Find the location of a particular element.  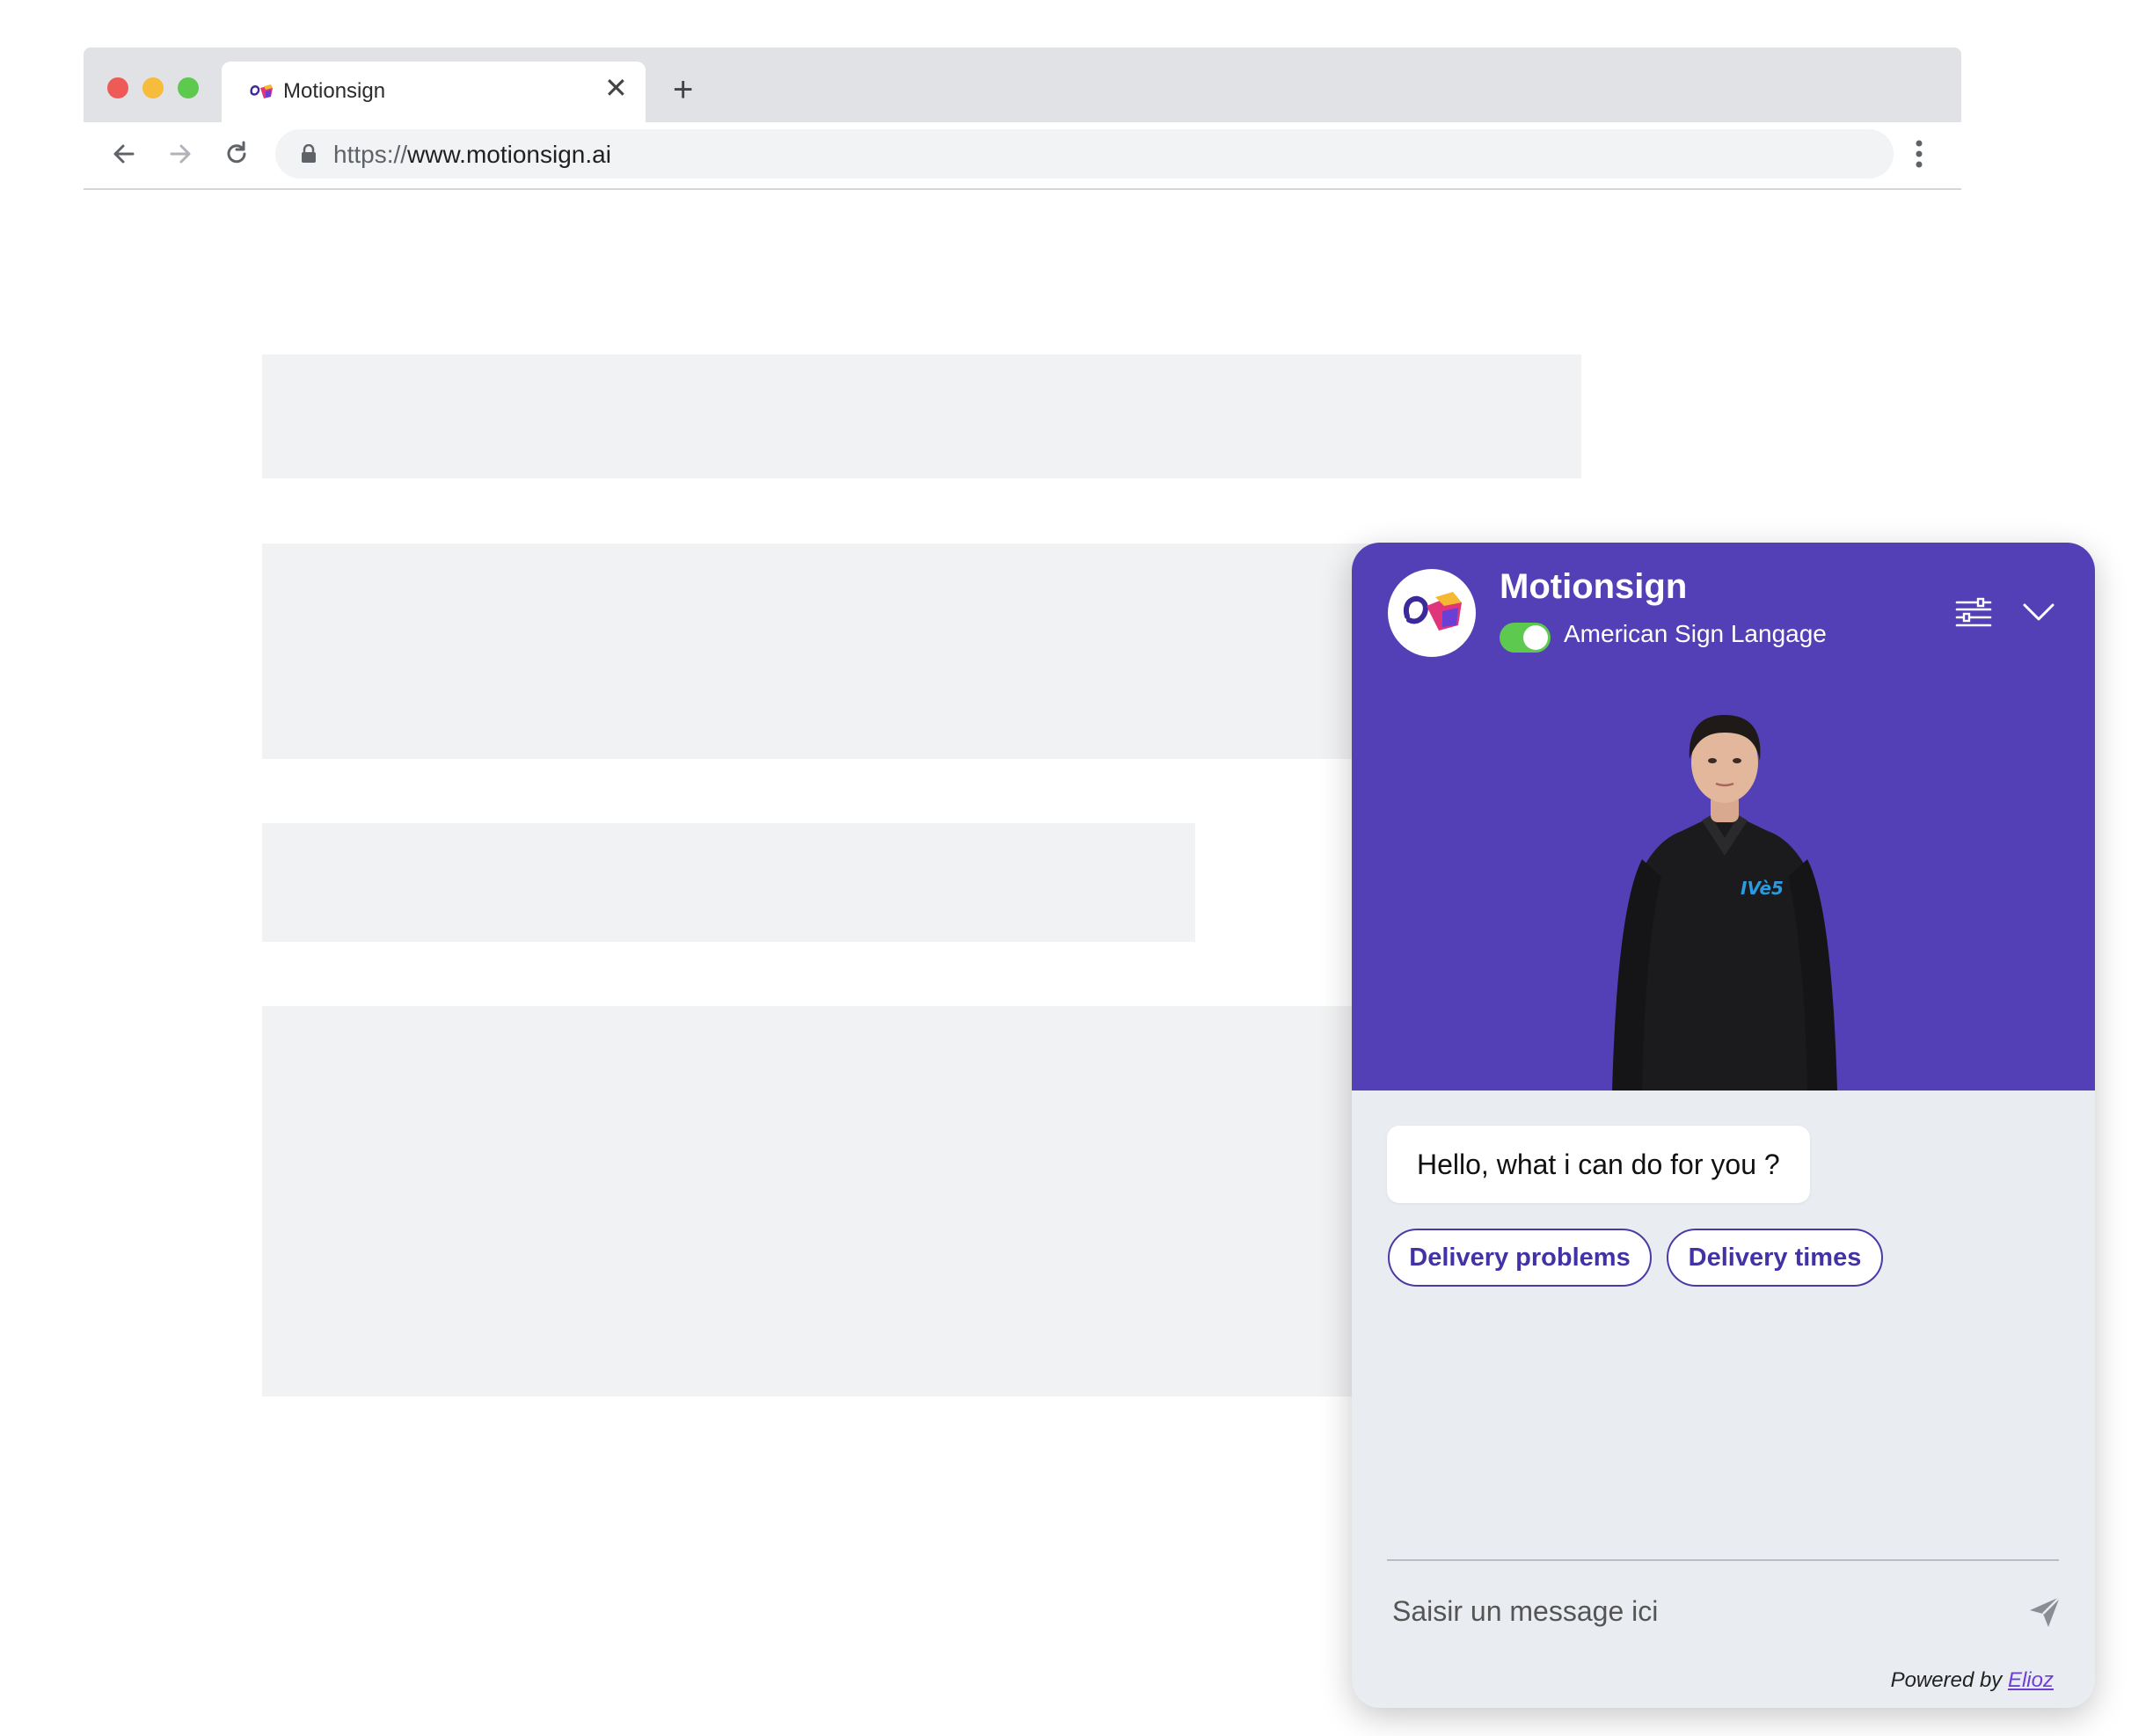

close-window-button is located at coordinates (117, 88).